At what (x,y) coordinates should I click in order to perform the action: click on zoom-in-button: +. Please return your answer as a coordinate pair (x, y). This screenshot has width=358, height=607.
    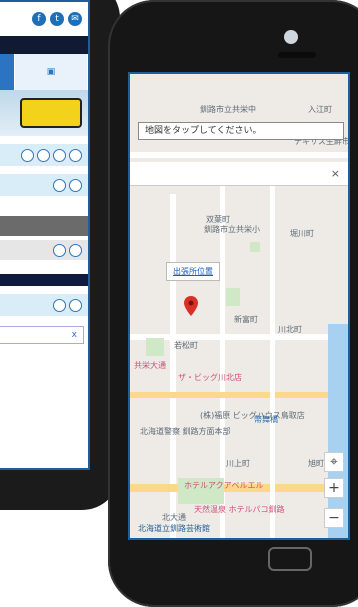
    Looking at the image, I should click on (334, 488).